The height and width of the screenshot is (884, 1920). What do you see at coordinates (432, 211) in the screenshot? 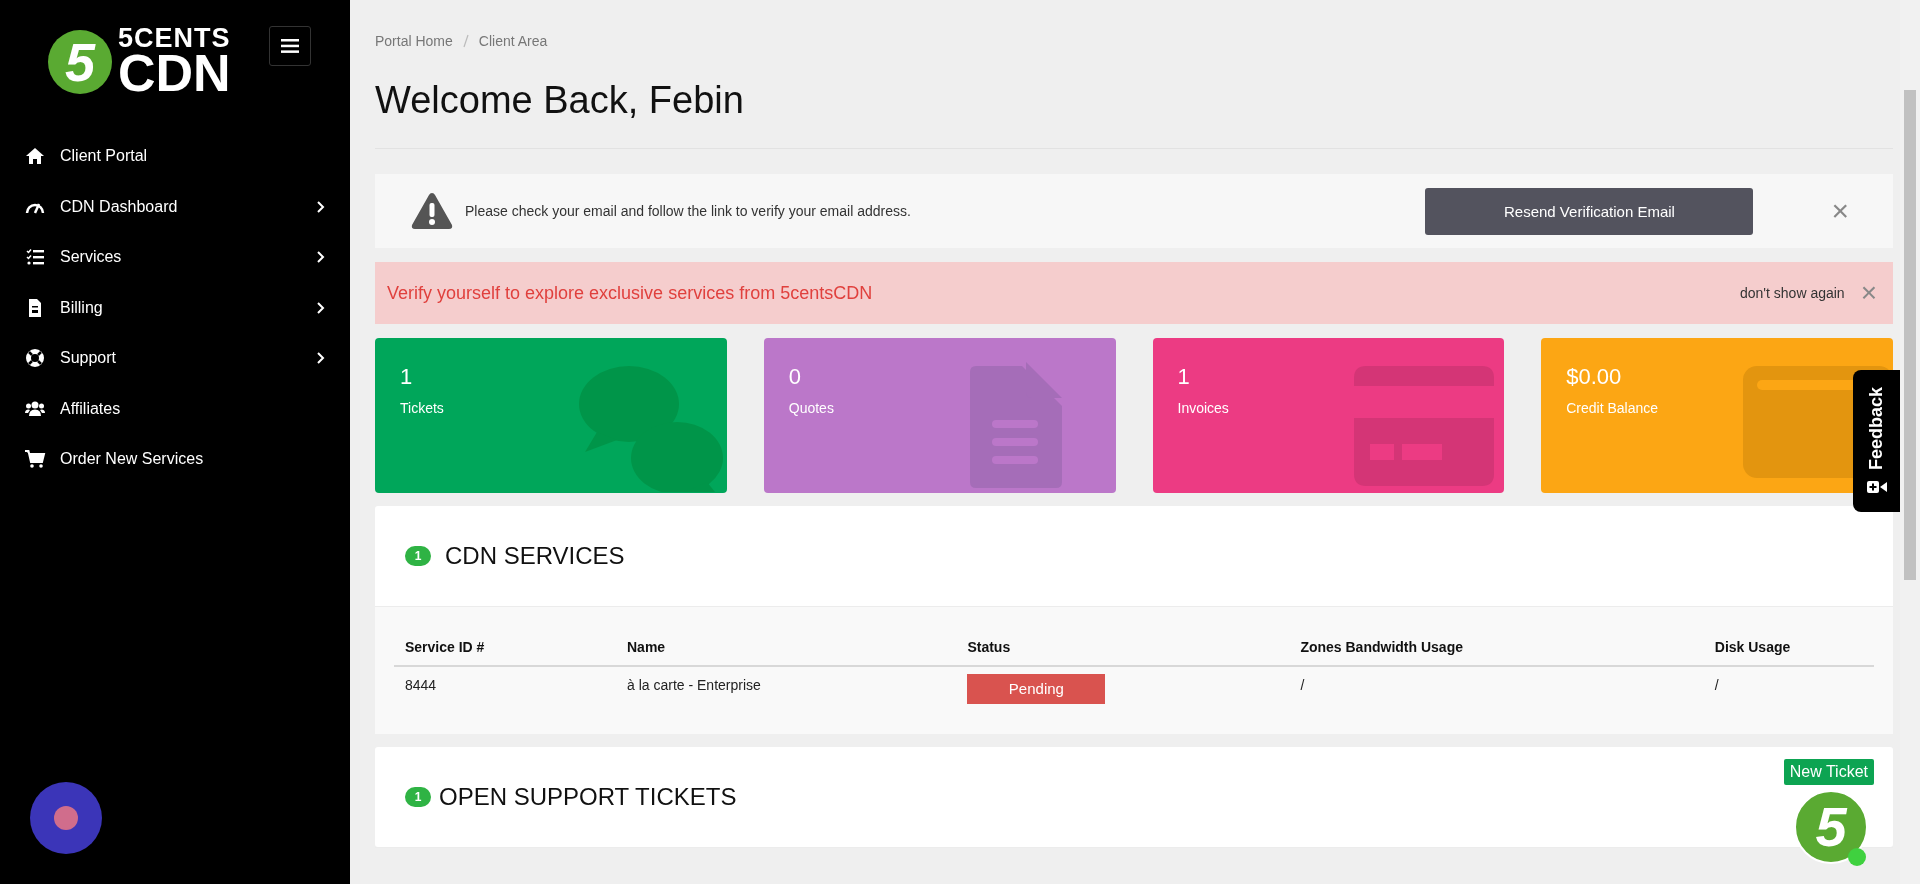
I see `warning-icon` at bounding box center [432, 211].